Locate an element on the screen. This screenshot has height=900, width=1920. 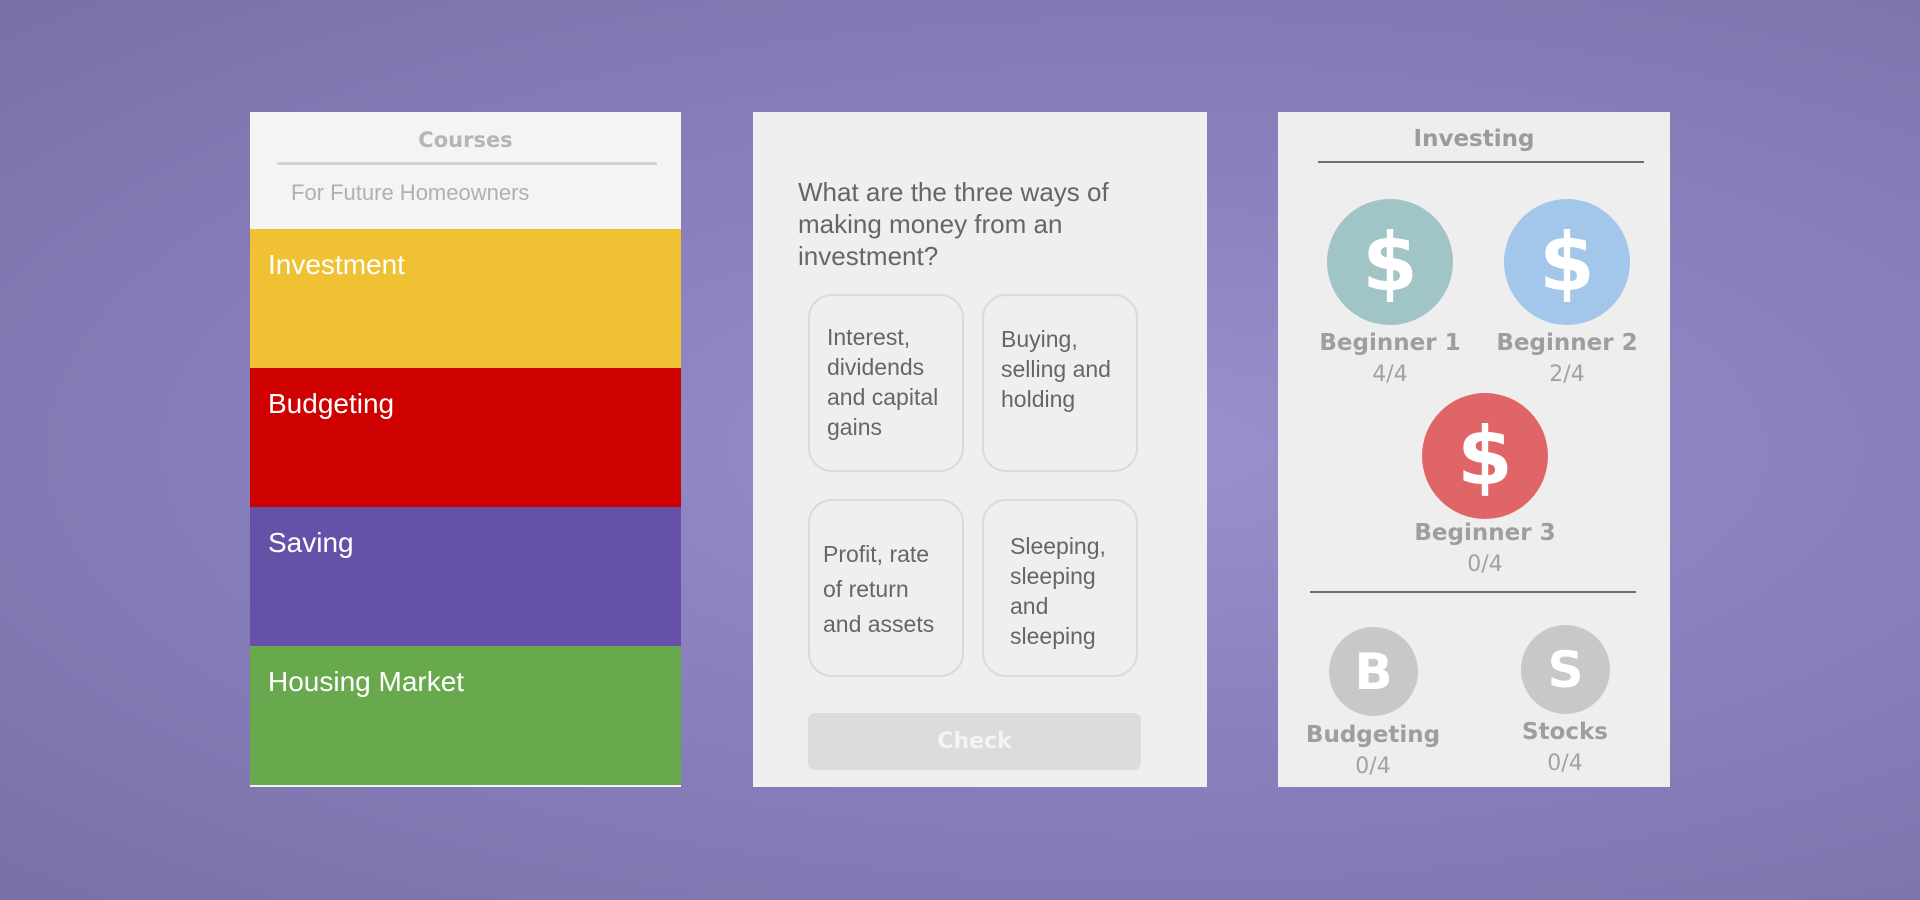
beginner-1-button: $ is located at coordinates (1390, 262).